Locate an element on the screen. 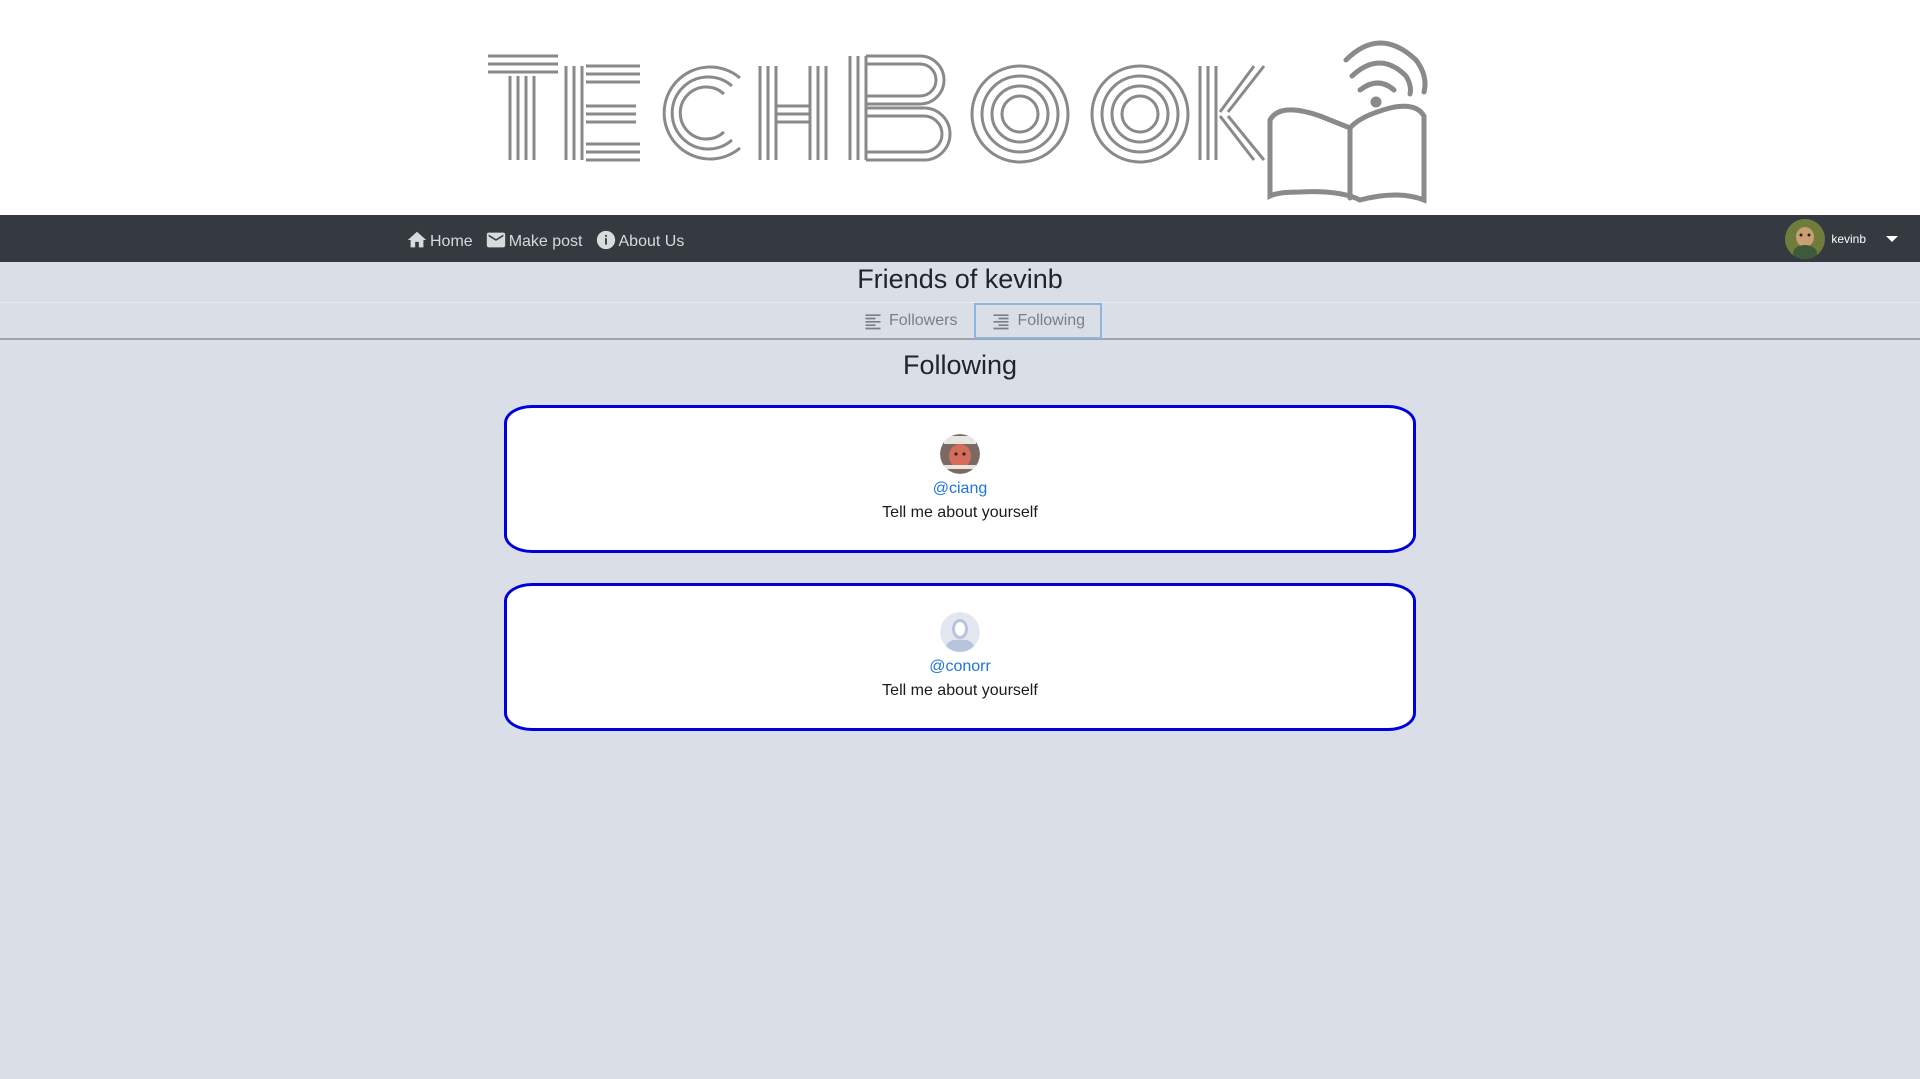 This screenshot has height=1079, width=1920. nav-home: Home is located at coordinates (439, 237).